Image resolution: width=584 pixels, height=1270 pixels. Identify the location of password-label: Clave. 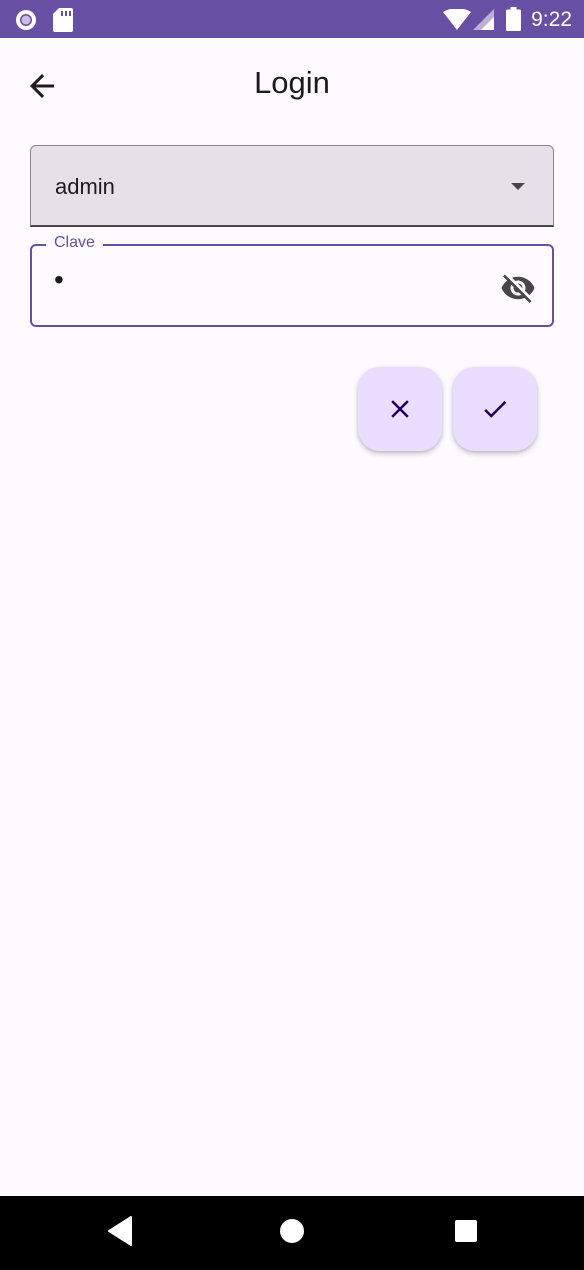
(74, 243).